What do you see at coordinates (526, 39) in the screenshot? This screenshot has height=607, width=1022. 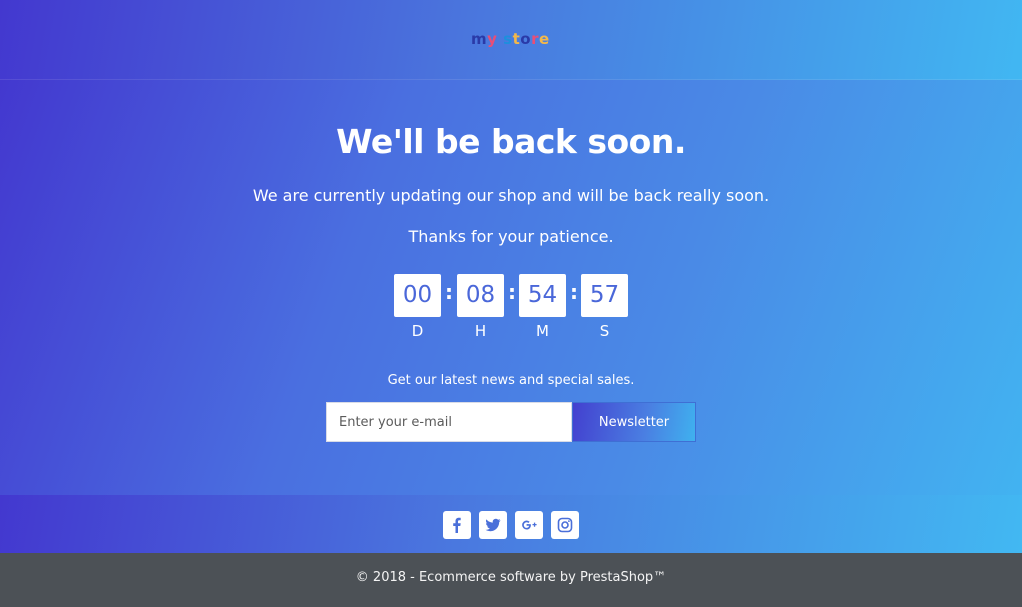 I see `logo-letter: o` at bounding box center [526, 39].